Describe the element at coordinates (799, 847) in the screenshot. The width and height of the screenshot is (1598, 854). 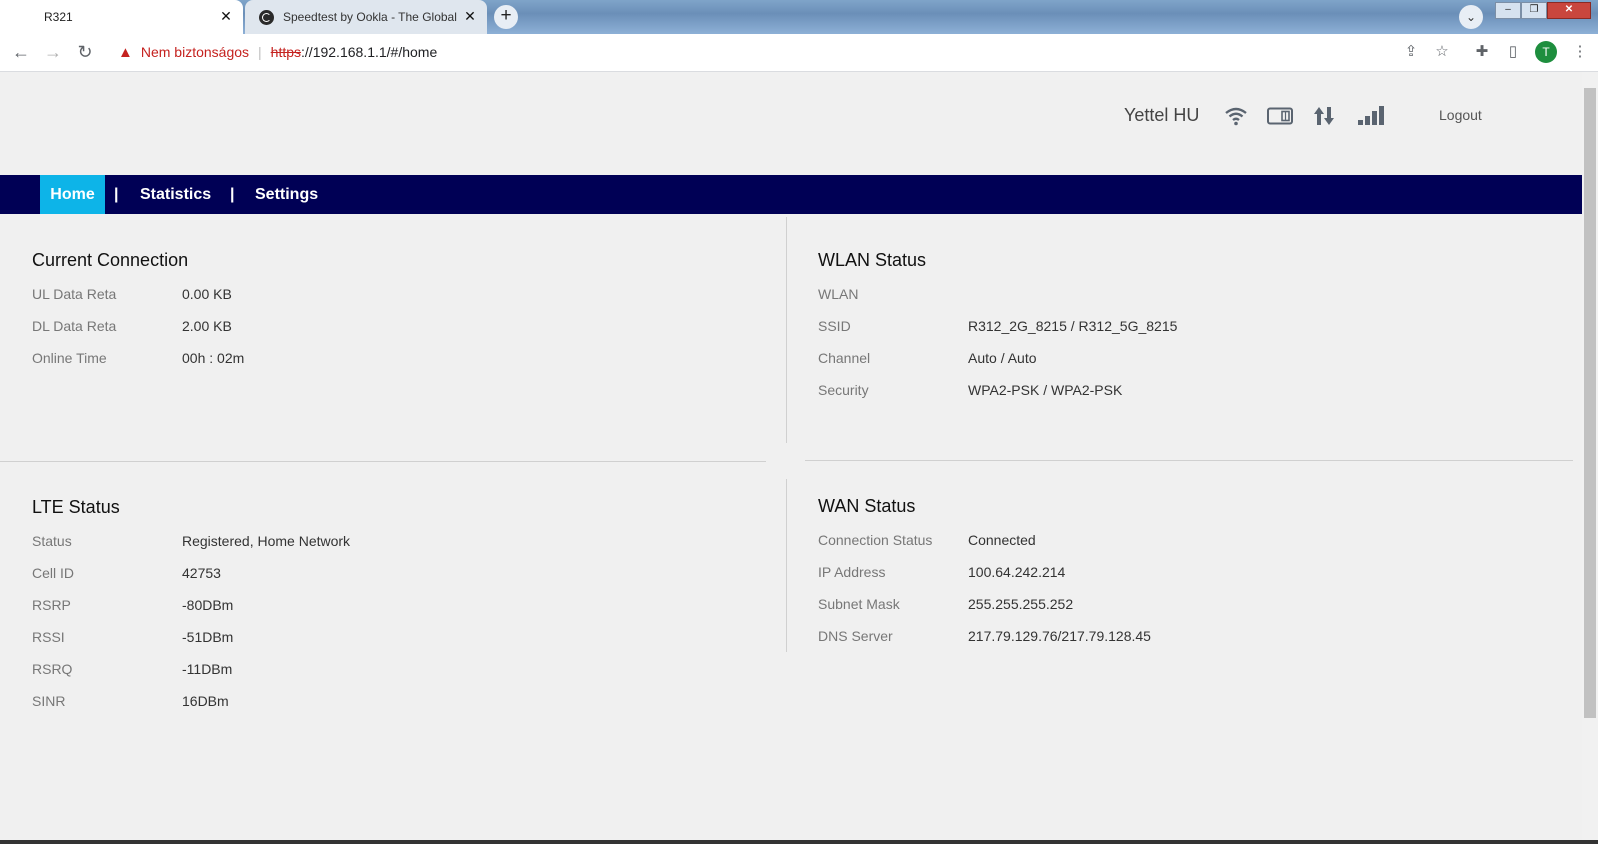
I see `bottom-edge` at that location.